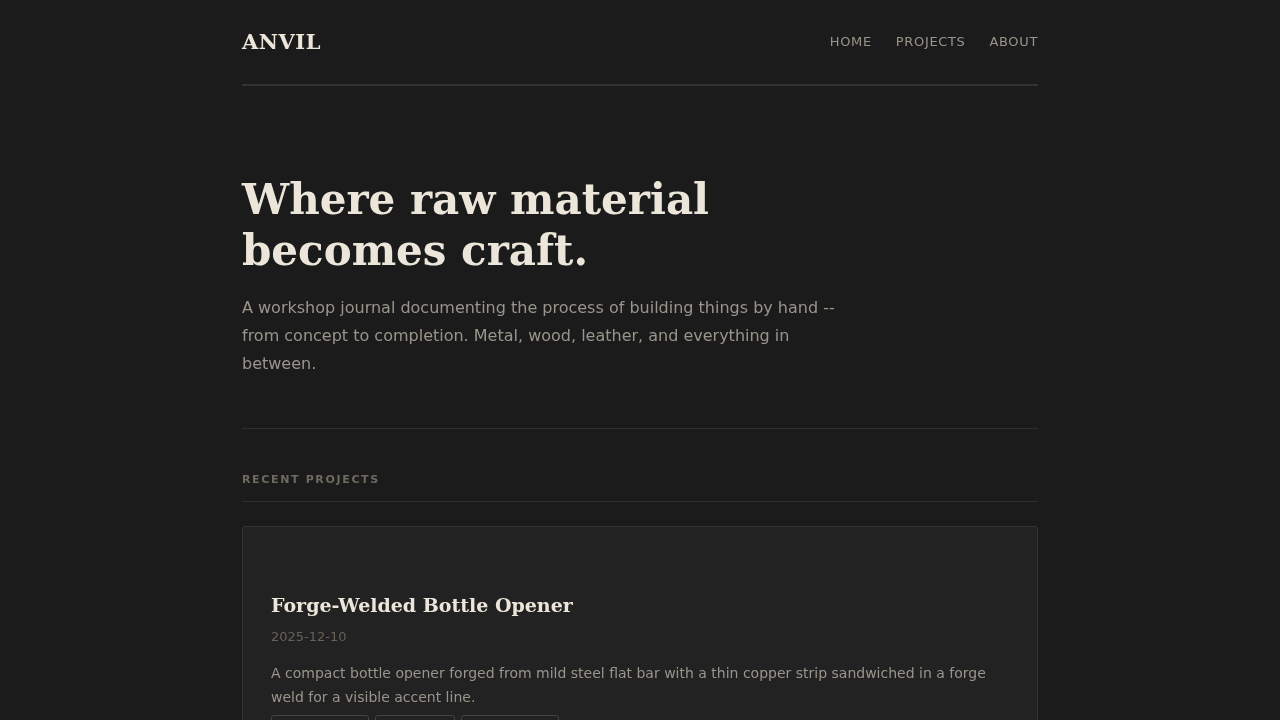 This screenshot has width=1280, height=720. Describe the element at coordinates (539, 336) in the screenshot. I see `hero-intro: A workshop journal documenting the process of building things by hand -- from concept to completion. Metal, wood, leather, and everything in between.` at that location.